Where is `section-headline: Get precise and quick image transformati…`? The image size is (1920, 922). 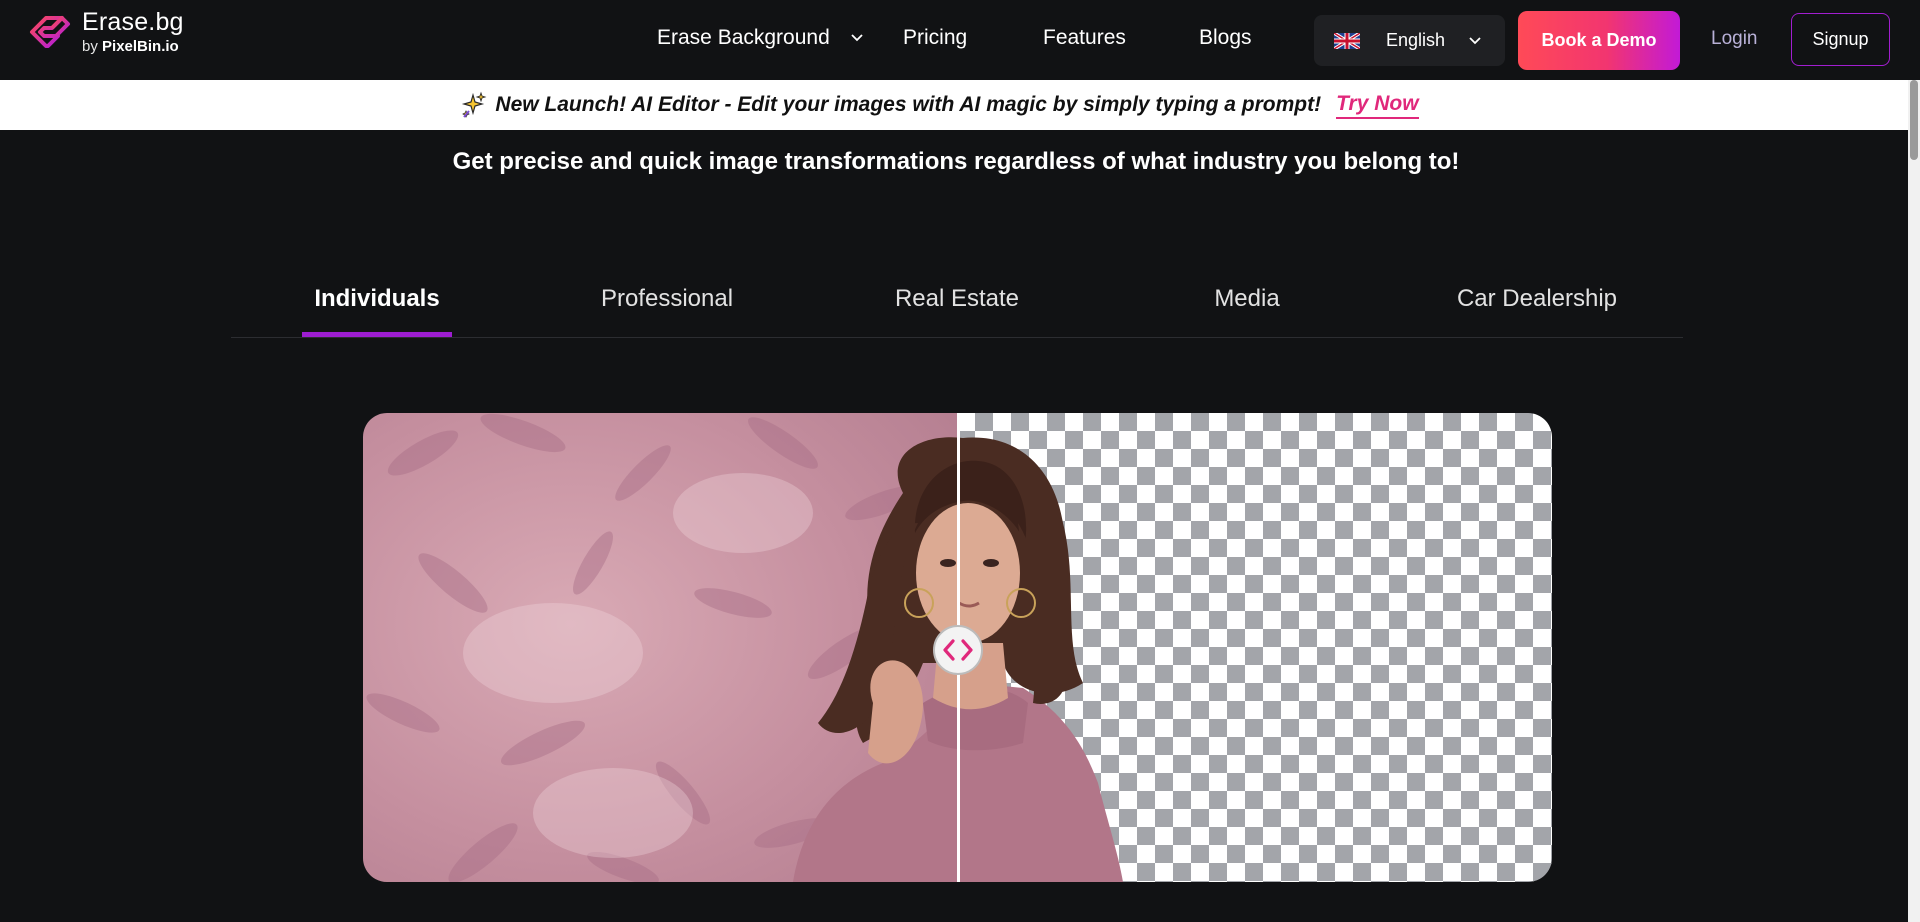 section-headline: Get precise and quick image transformati… is located at coordinates (956, 161).